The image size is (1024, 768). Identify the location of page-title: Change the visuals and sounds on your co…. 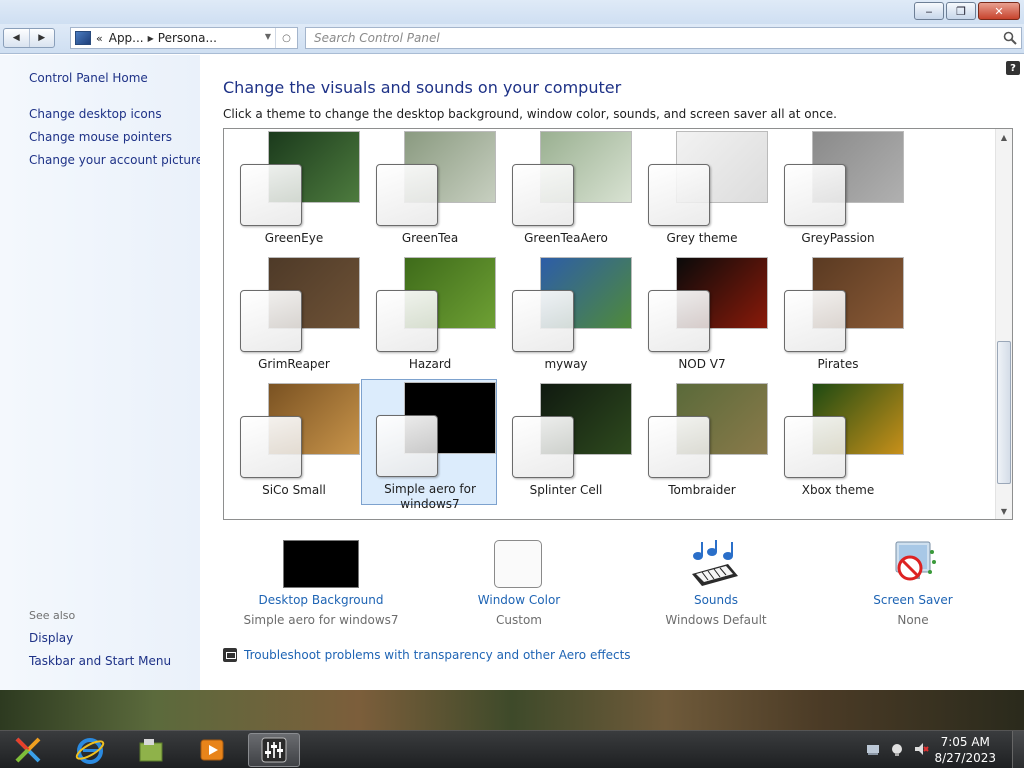
(422, 87).